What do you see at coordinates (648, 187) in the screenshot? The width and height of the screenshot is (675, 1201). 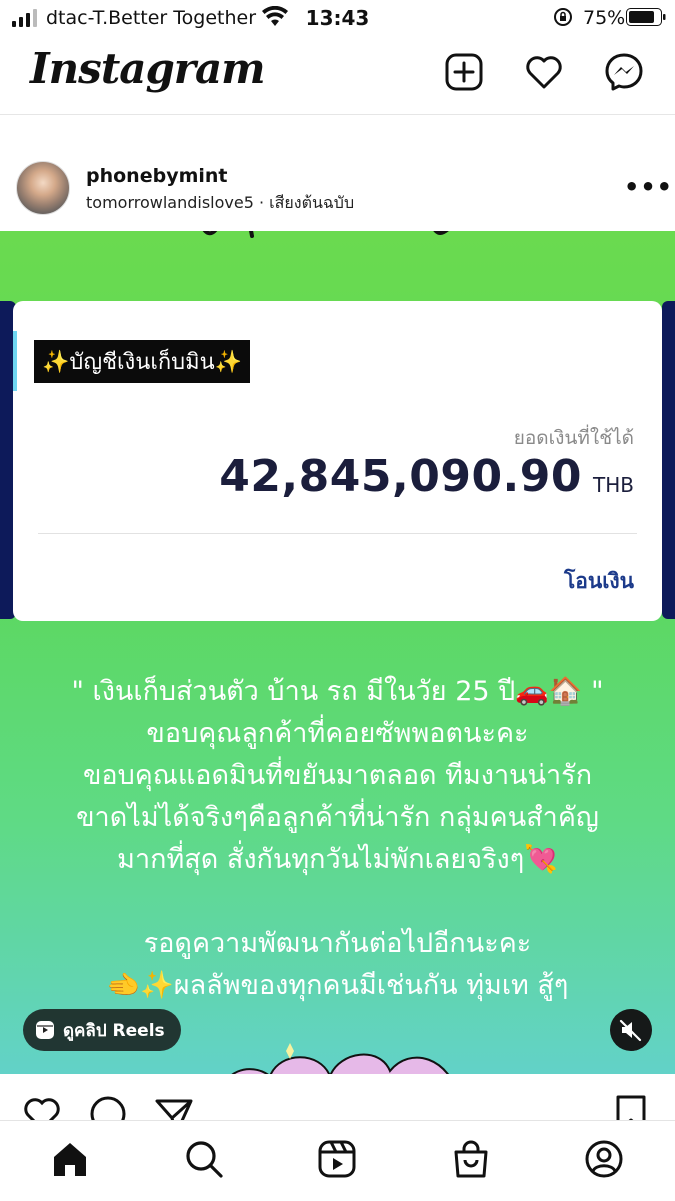 I see `more-options-icon: •••` at bounding box center [648, 187].